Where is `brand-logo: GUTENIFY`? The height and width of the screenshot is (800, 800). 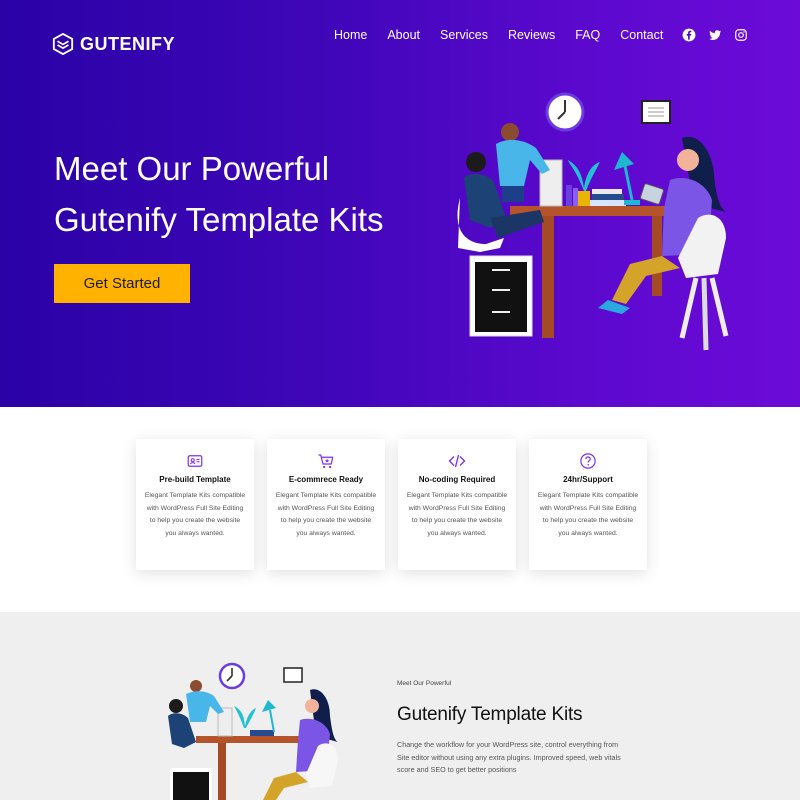
brand-logo: GUTENIFY is located at coordinates (113, 44).